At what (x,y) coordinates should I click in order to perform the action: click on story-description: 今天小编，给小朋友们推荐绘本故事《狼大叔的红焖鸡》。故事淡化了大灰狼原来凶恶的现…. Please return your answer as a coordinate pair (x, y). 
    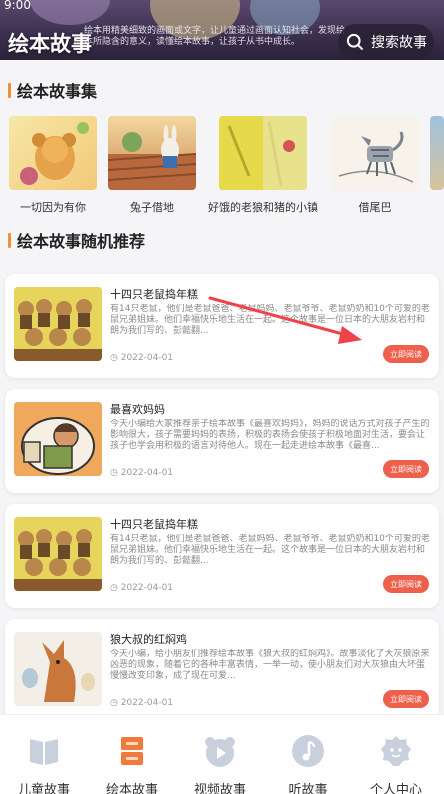
    Looking at the image, I should click on (270, 665).